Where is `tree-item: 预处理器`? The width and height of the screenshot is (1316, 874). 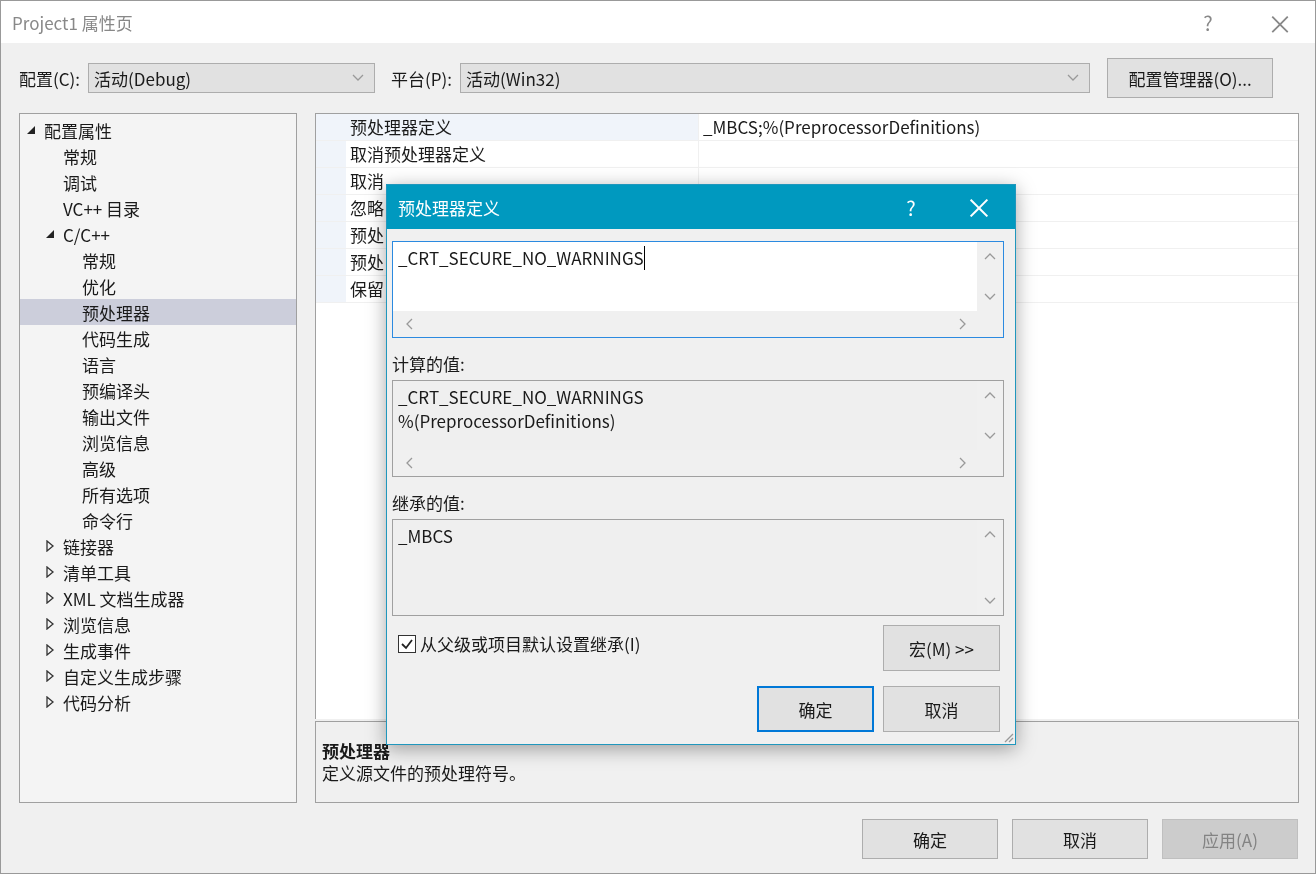
tree-item: 预处理器 is located at coordinates (158, 312).